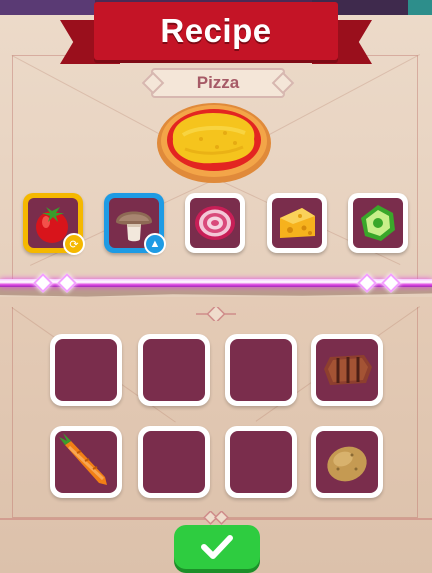 The image size is (432, 573). I want to click on potato-icon, so click(347, 464).